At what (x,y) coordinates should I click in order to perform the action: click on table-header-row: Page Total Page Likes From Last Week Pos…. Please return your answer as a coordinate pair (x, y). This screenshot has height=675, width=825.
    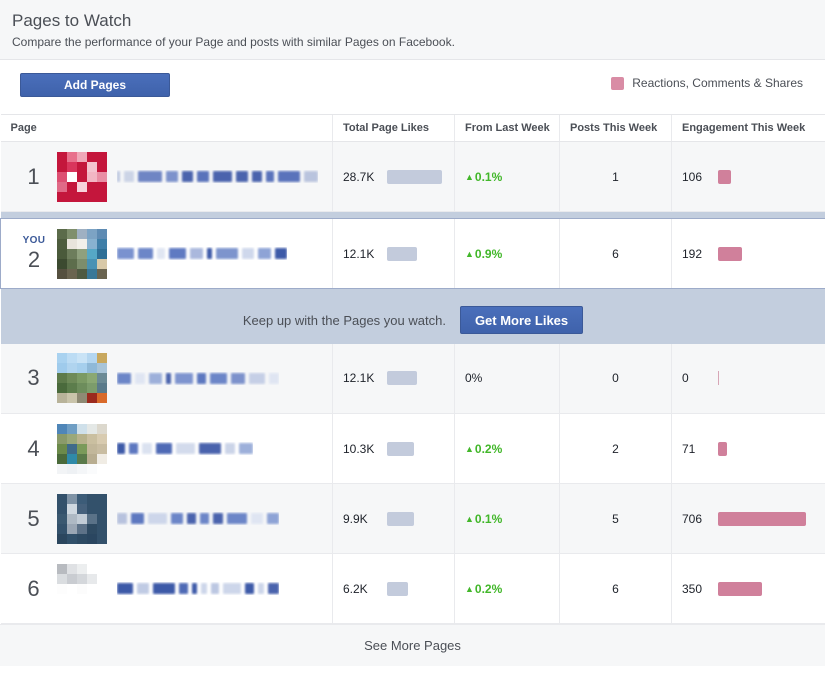
    Looking at the image, I should click on (412, 128).